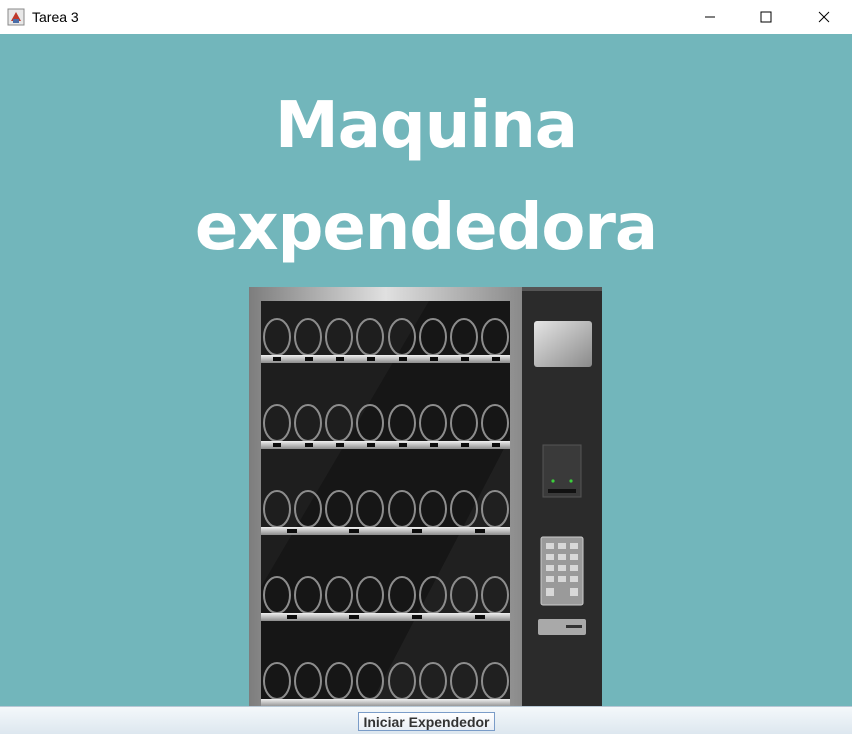  I want to click on bottom-button-bar: Iniciar Expendedor, so click(426, 720).